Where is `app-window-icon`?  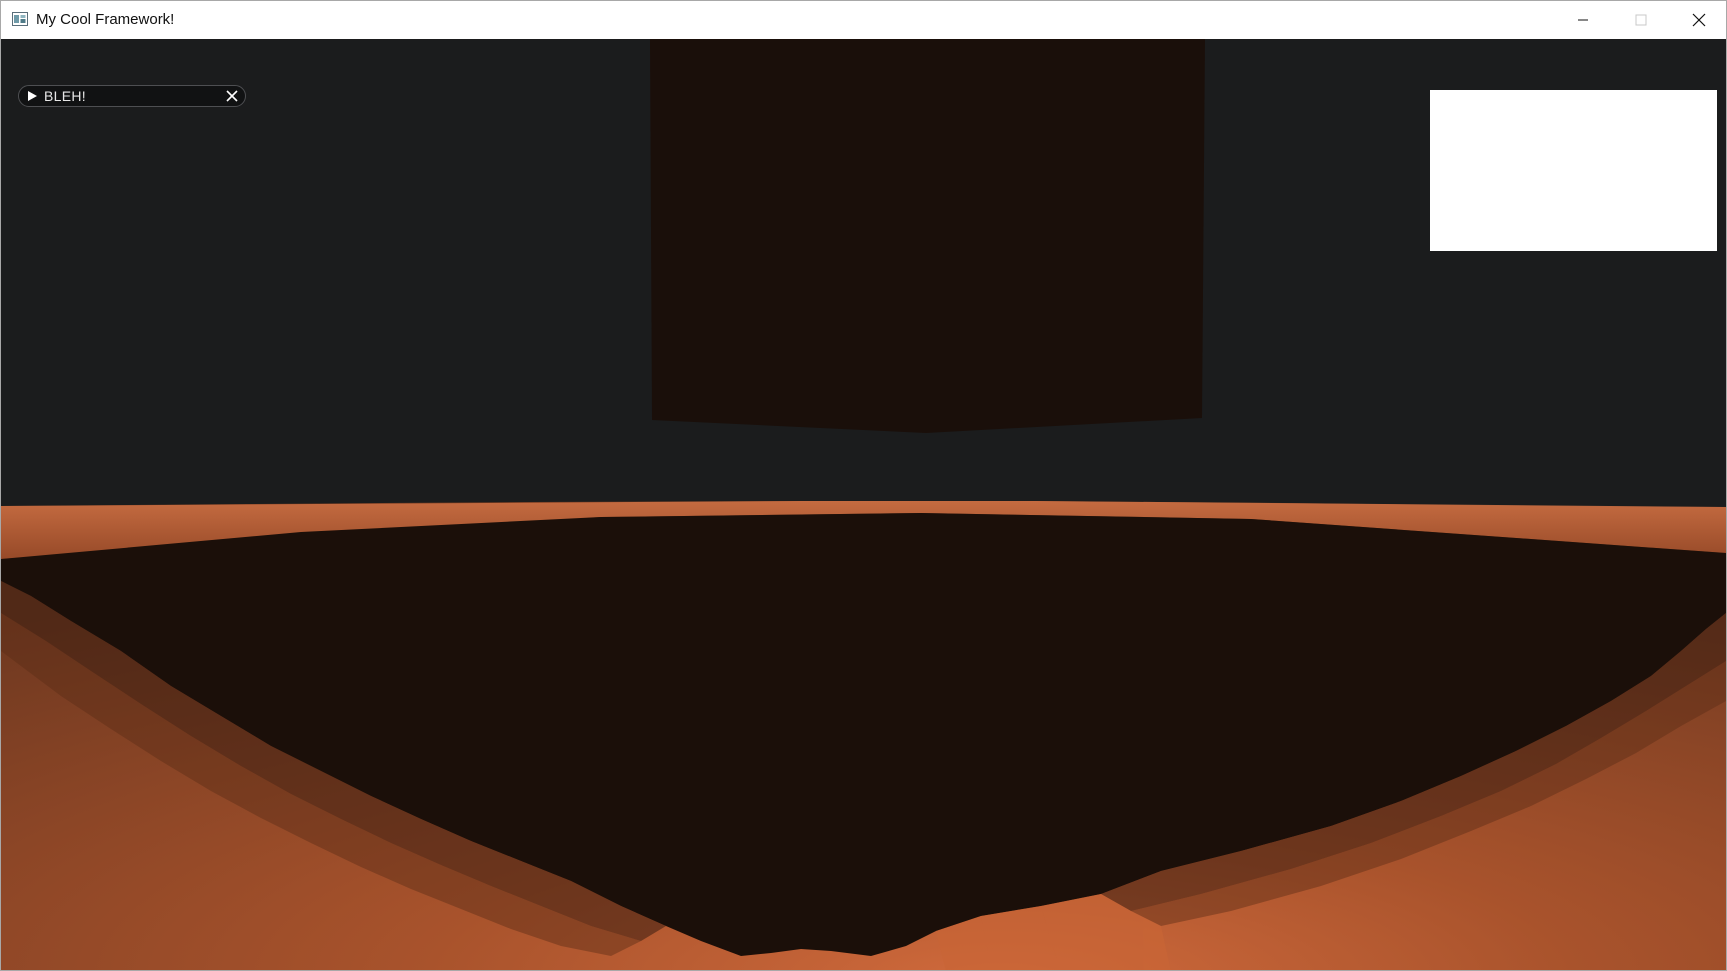
app-window-icon is located at coordinates (20, 19).